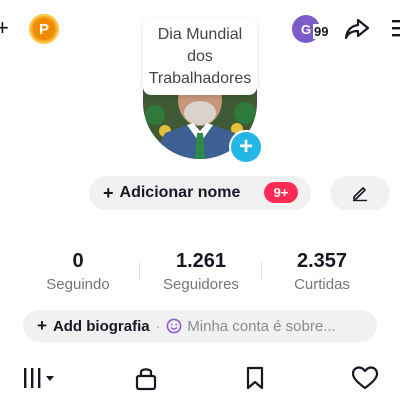 The height and width of the screenshot is (400, 400). I want to click on menu-icon, so click(396, 28).